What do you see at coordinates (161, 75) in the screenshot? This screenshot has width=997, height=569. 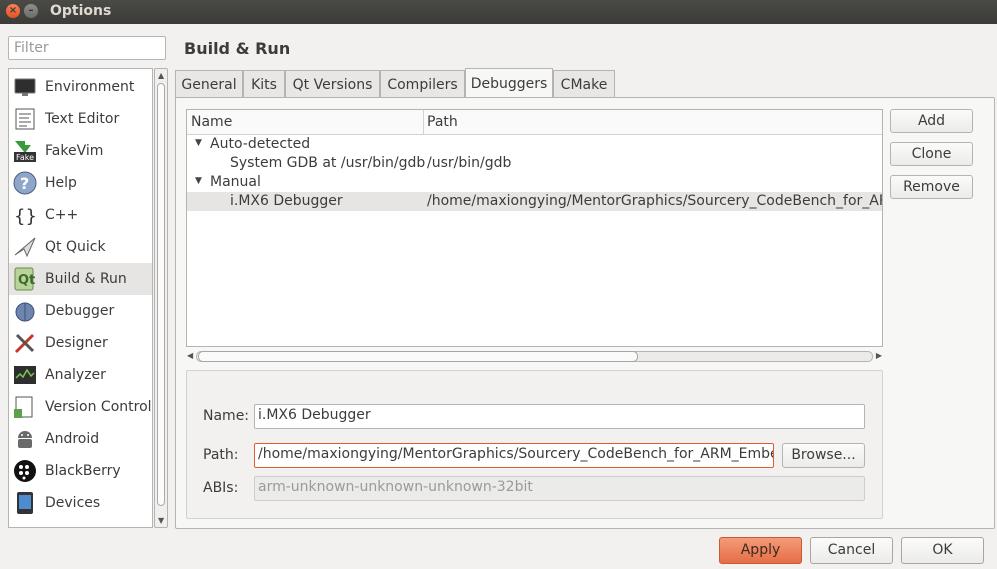 I see `scroll-up-icon: ▲` at bounding box center [161, 75].